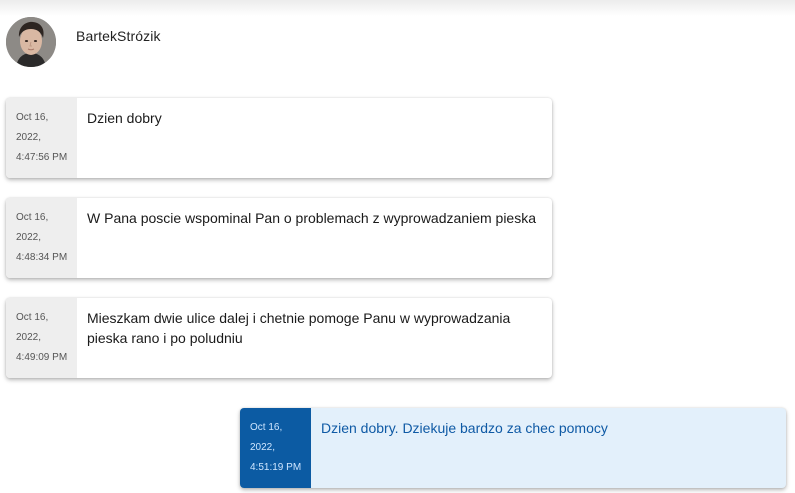 This screenshot has width=795, height=493. What do you see at coordinates (42, 357) in the screenshot?
I see `timestamp-time: 4:49:09 PM` at bounding box center [42, 357].